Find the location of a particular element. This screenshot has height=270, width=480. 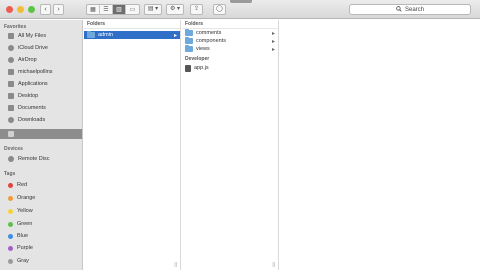

minimize-button is located at coordinates (20, 9).